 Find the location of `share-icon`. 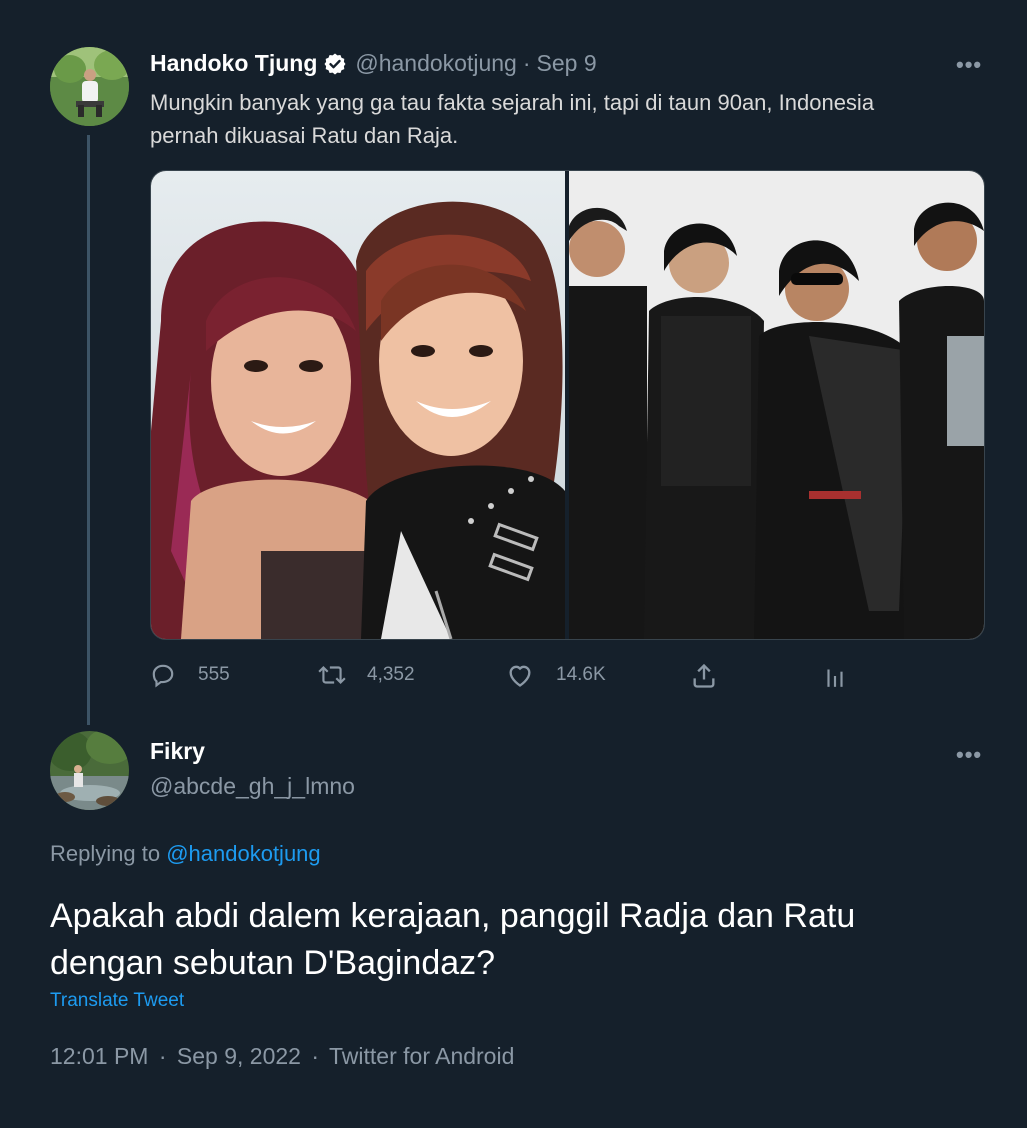

share-icon is located at coordinates (704, 675).